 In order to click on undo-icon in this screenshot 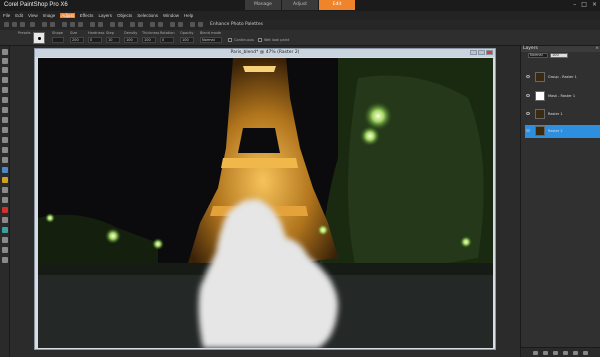, I will do `click(44, 24)`.